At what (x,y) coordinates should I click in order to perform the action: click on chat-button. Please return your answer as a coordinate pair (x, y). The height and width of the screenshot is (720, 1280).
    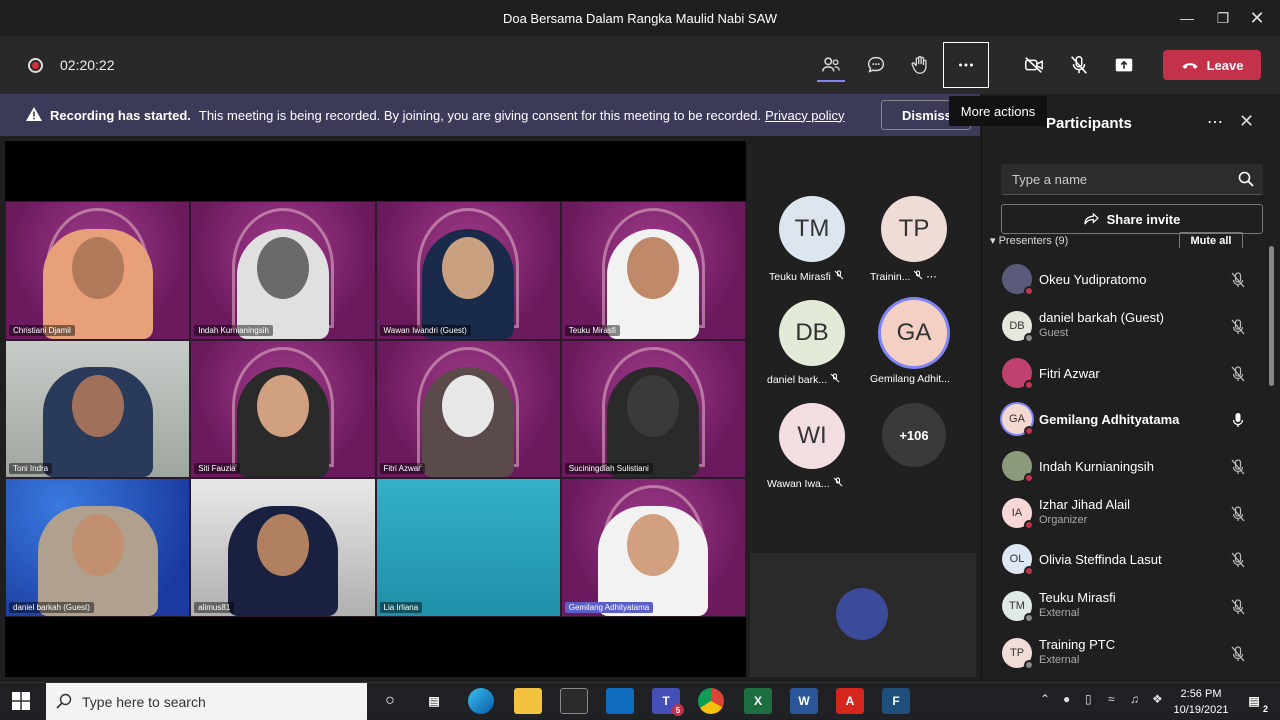
    Looking at the image, I should click on (876, 65).